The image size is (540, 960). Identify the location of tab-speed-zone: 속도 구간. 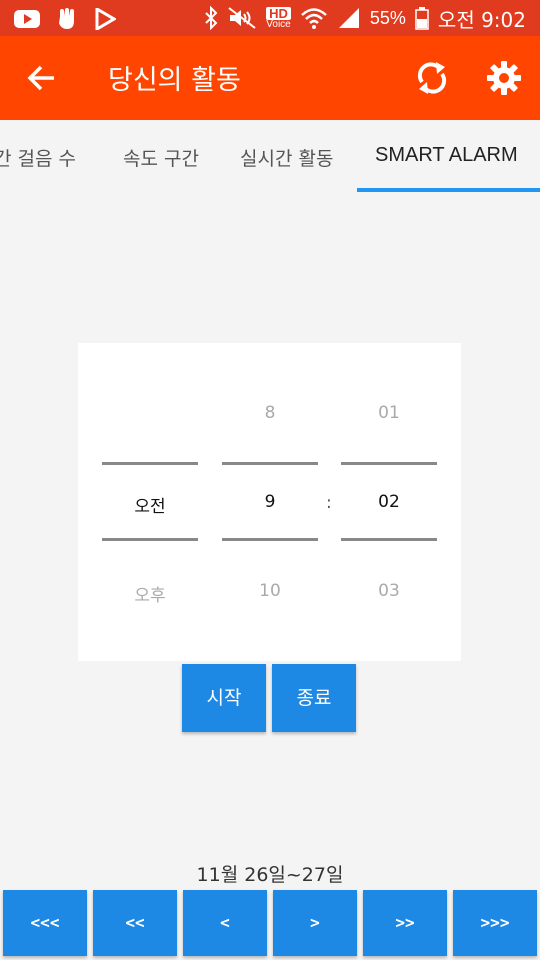
(161, 157).